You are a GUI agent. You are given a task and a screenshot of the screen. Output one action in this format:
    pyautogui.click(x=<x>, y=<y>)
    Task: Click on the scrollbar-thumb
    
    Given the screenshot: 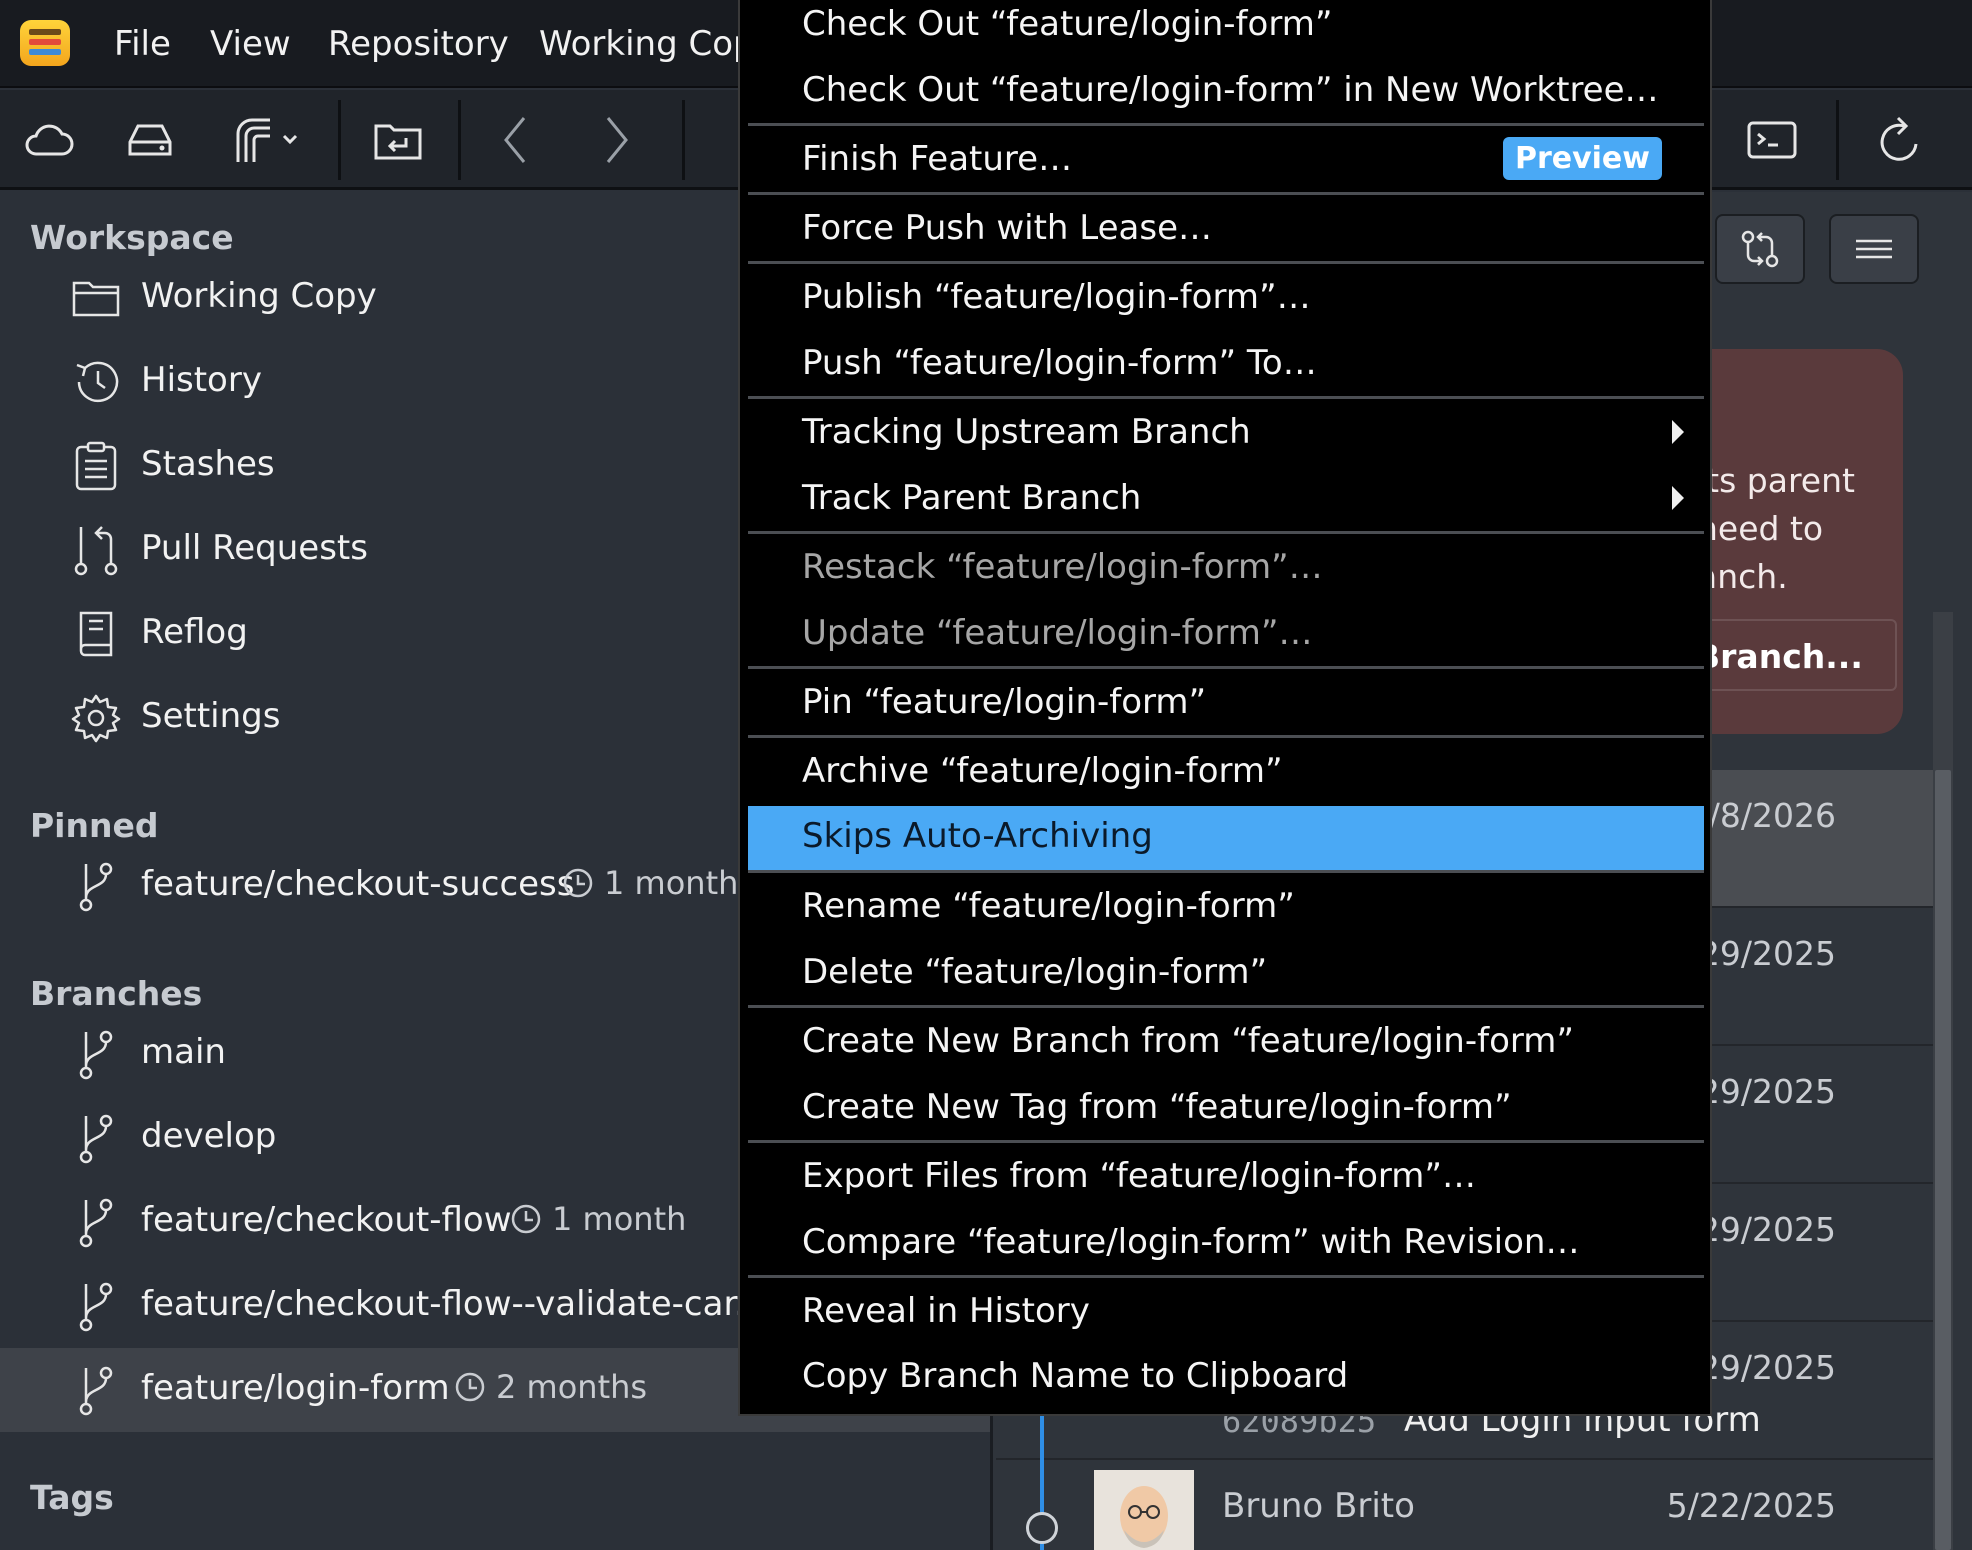 What is the action you would take?
    pyautogui.click(x=1943, y=1160)
    